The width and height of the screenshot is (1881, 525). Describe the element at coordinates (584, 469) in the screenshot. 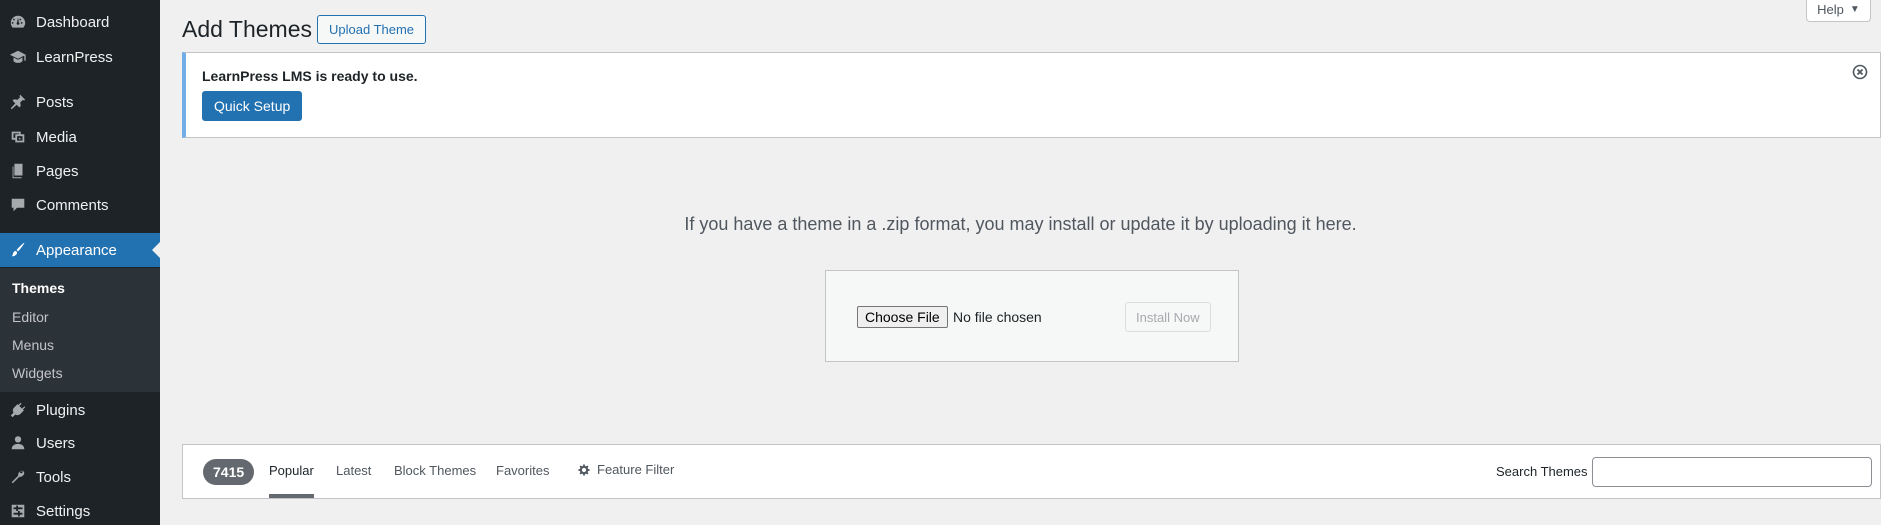

I see `gear-icon` at that location.